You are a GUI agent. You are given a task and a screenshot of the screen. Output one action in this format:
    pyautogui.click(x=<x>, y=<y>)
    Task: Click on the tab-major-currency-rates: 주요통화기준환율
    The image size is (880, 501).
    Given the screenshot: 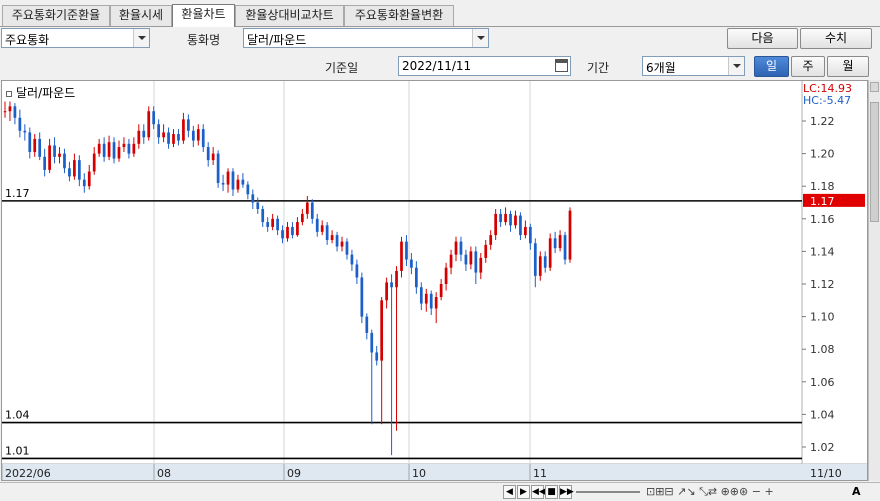 What is the action you would take?
    pyautogui.click(x=56, y=15)
    